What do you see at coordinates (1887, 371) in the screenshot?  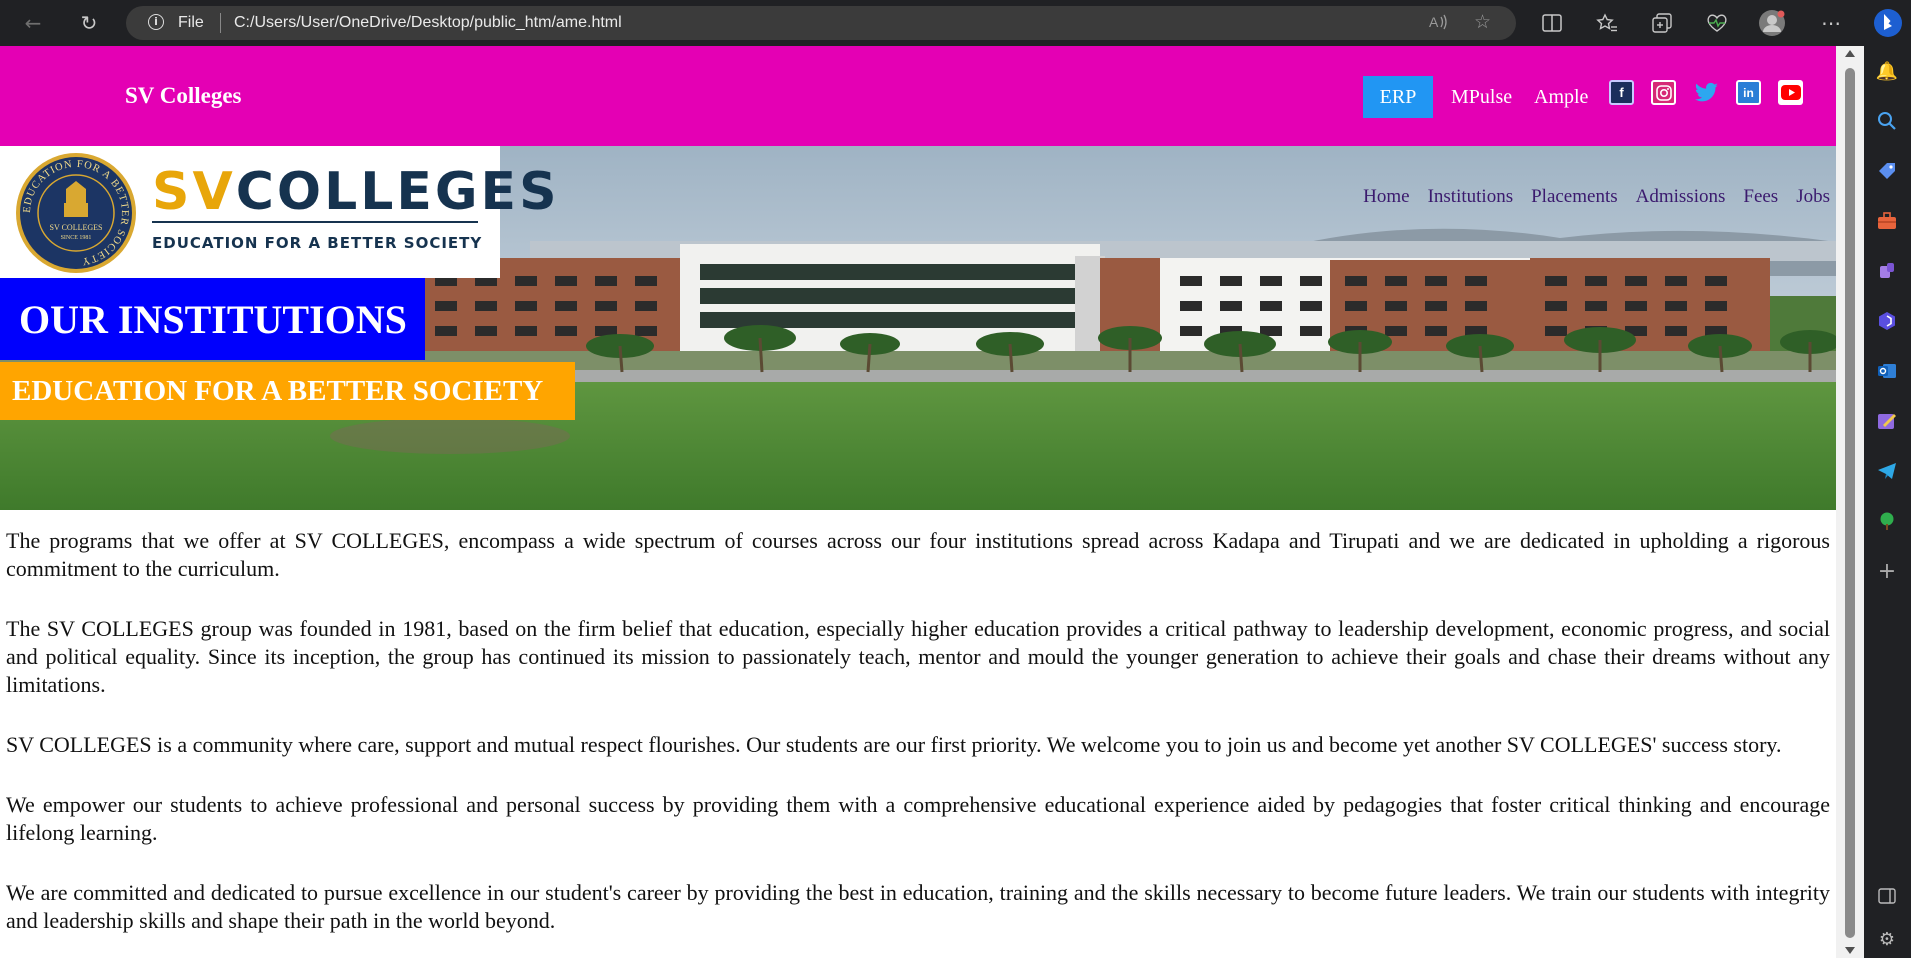 I see `outlook-icon` at bounding box center [1887, 371].